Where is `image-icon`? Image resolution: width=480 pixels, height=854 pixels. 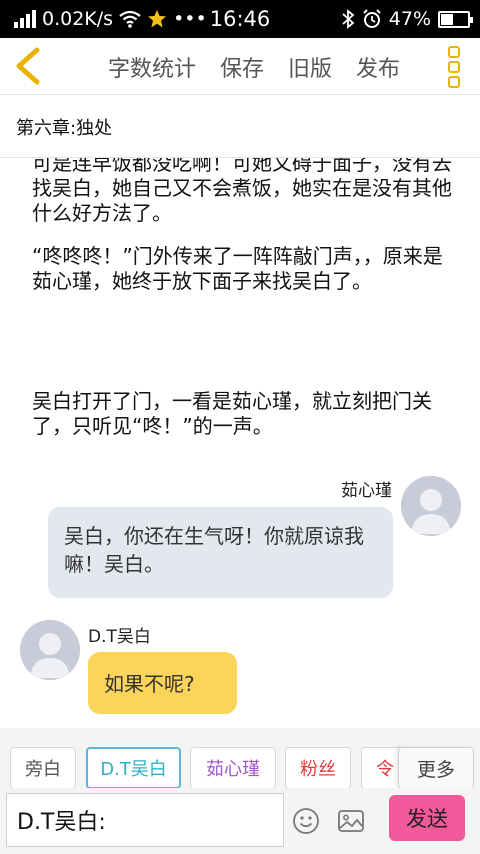
image-icon is located at coordinates (351, 821).